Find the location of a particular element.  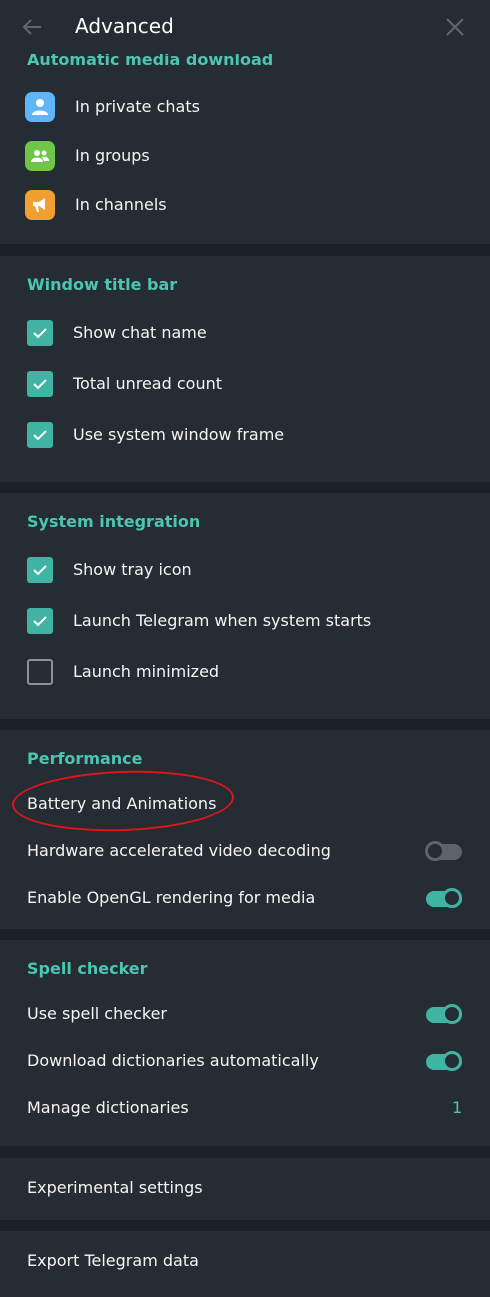

download-dictionaries-label: Download dictionaries automatically is located at coordinates (173, 1060).